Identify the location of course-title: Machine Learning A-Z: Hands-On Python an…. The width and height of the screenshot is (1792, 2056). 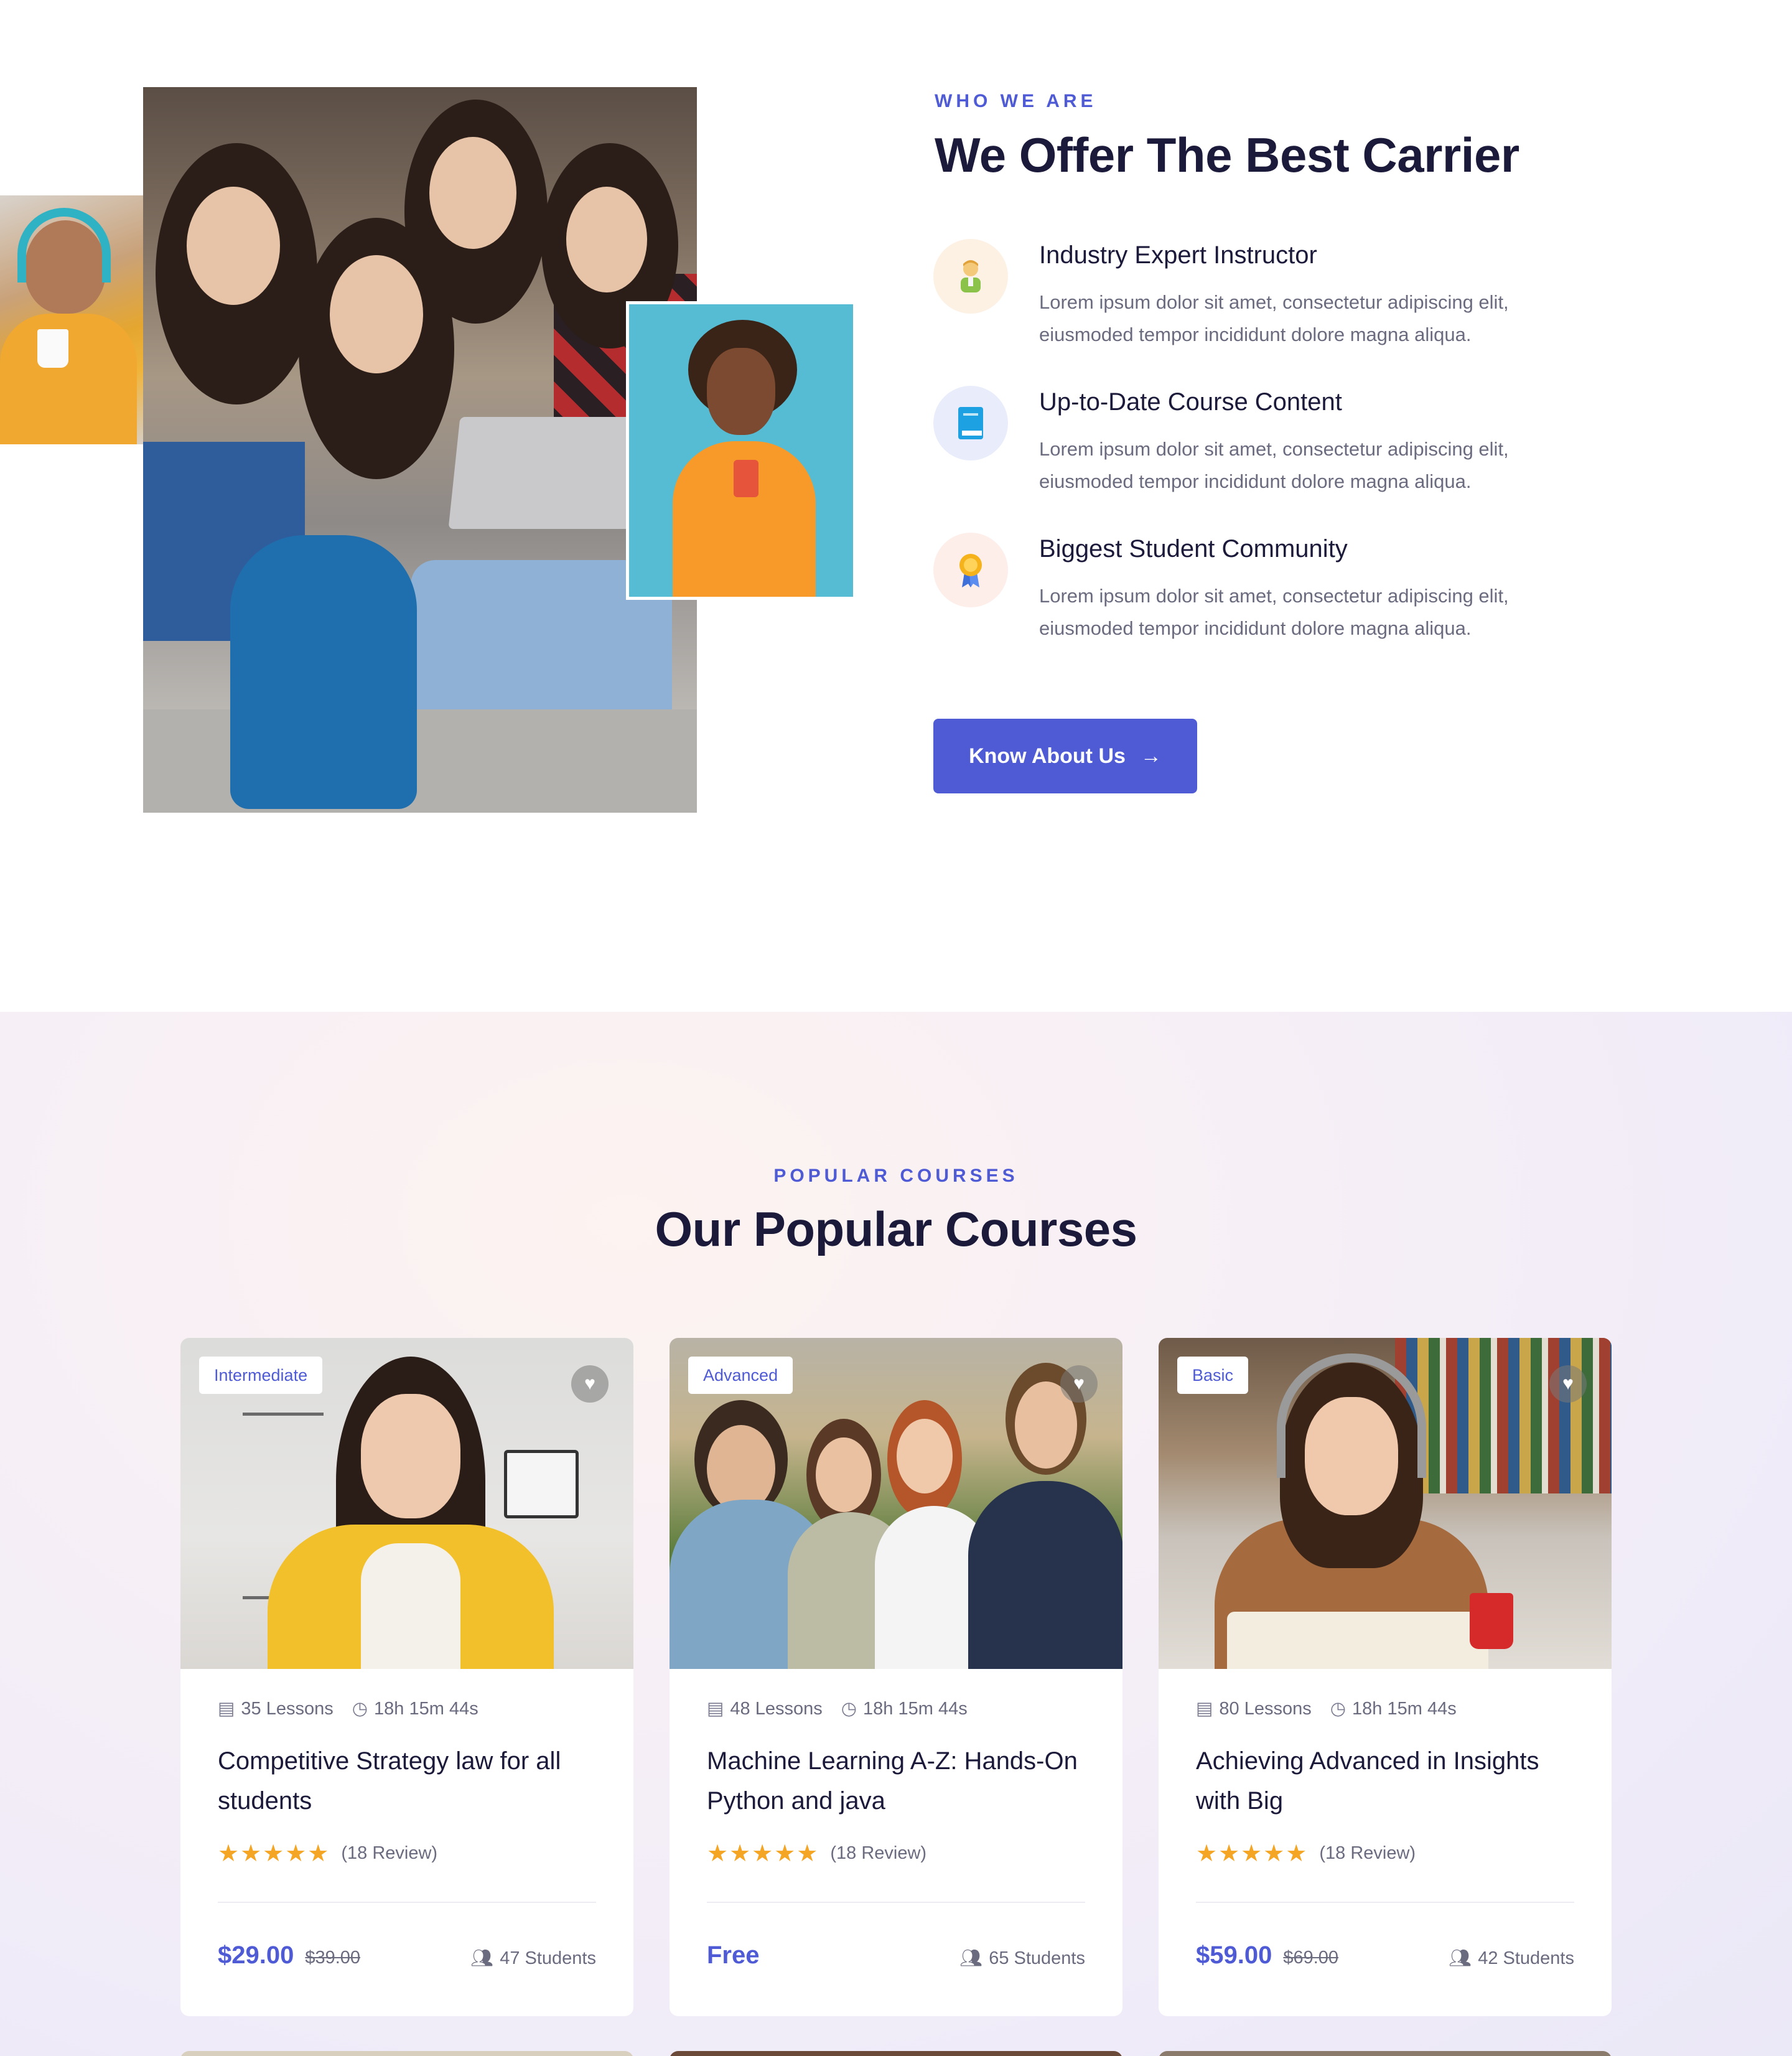
(900, 1781).